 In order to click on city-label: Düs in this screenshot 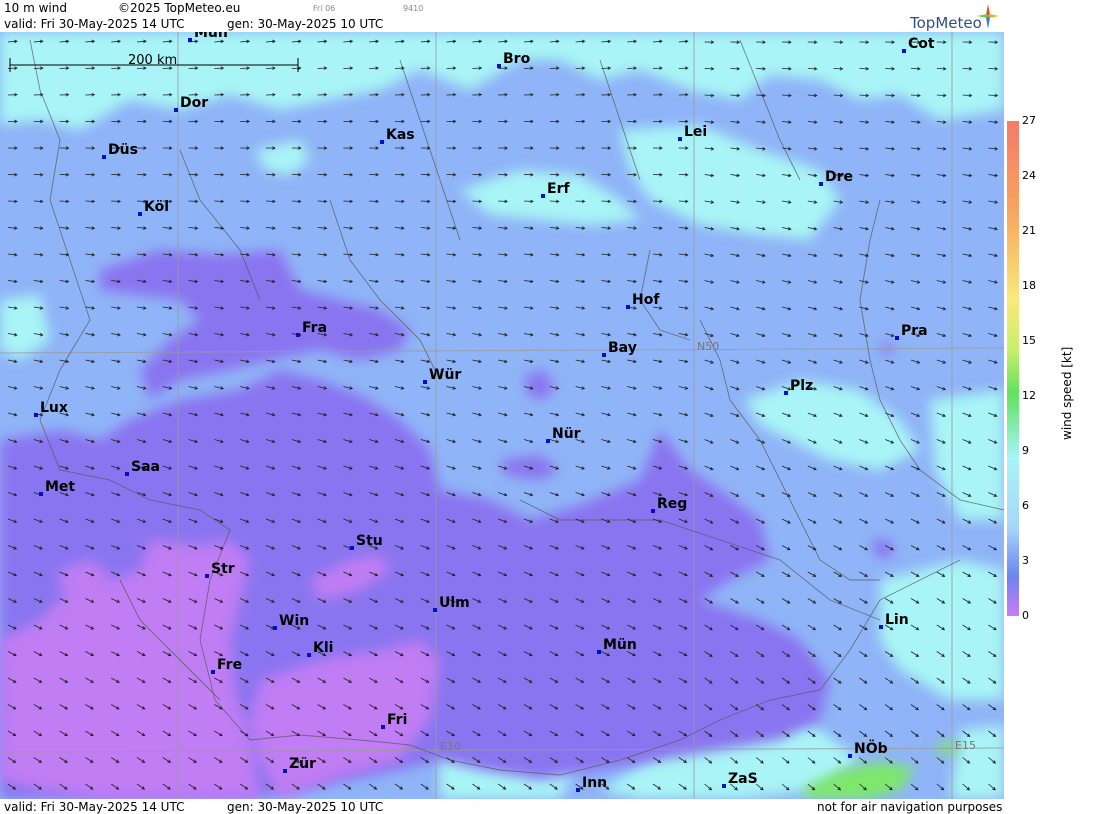, I will do `click(123, 150)`.